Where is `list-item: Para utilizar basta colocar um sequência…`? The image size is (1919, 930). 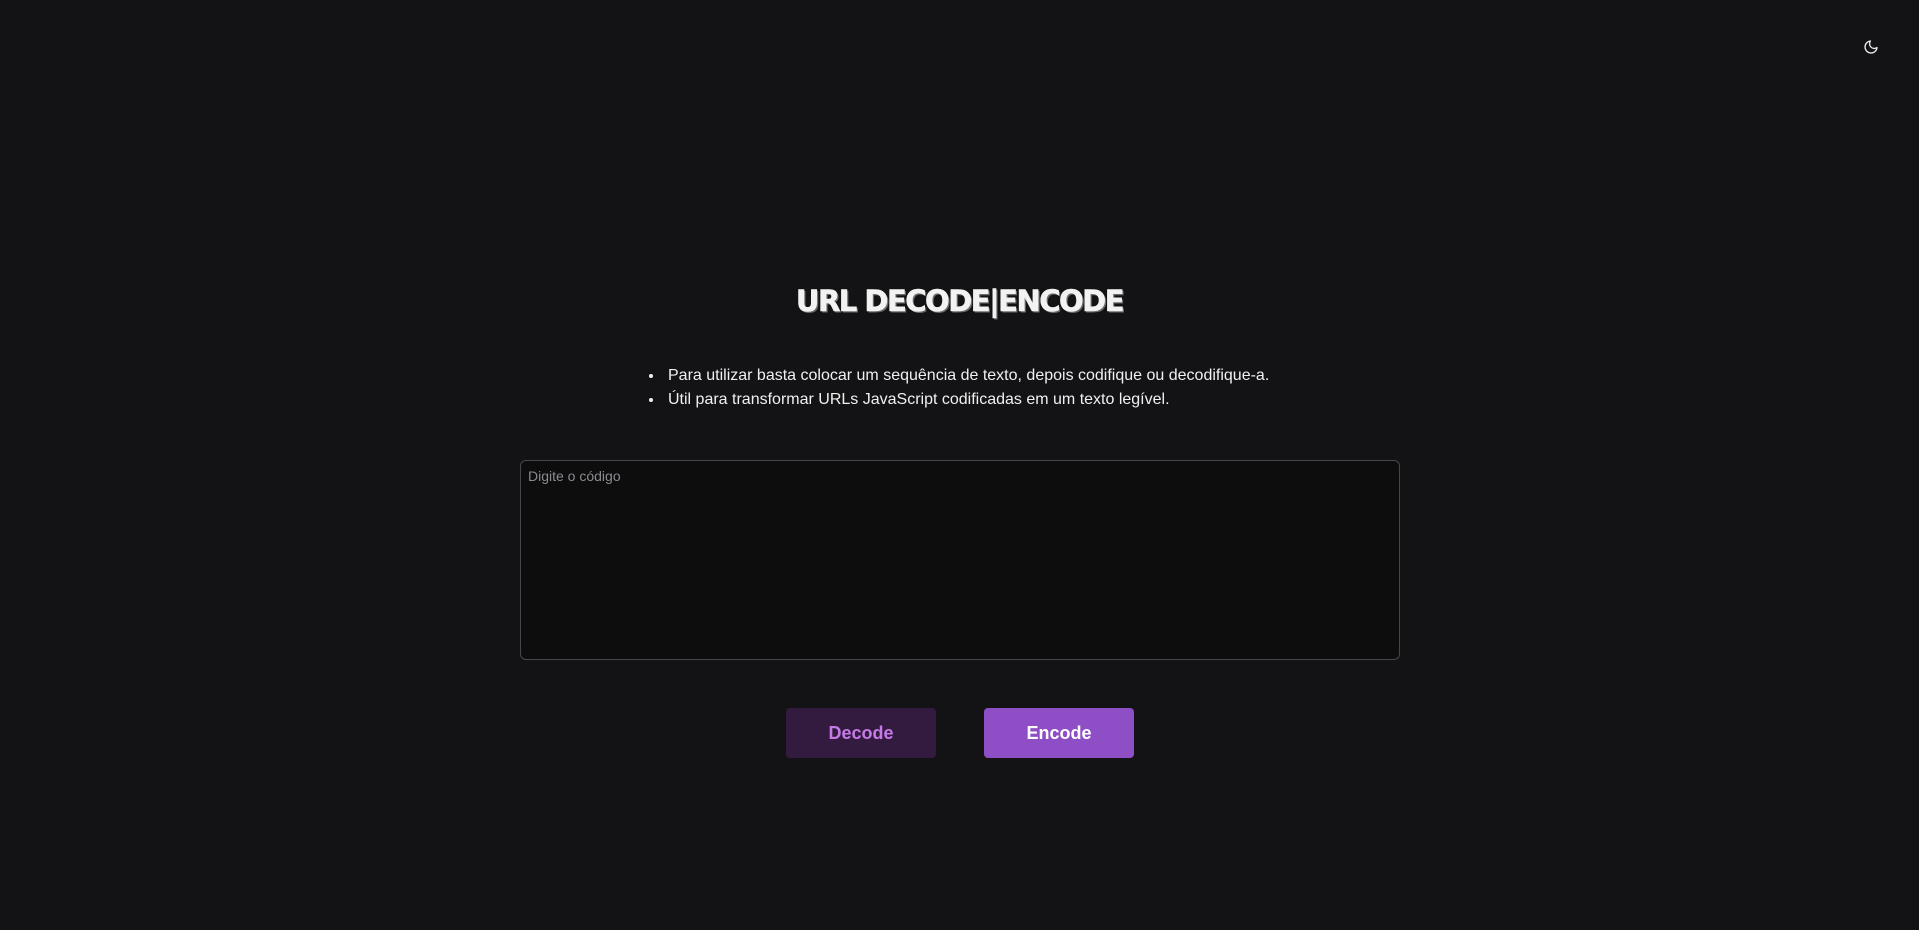 list-item: Para utilizar basta colocar um sequência… is located at coordinates (966, 376).